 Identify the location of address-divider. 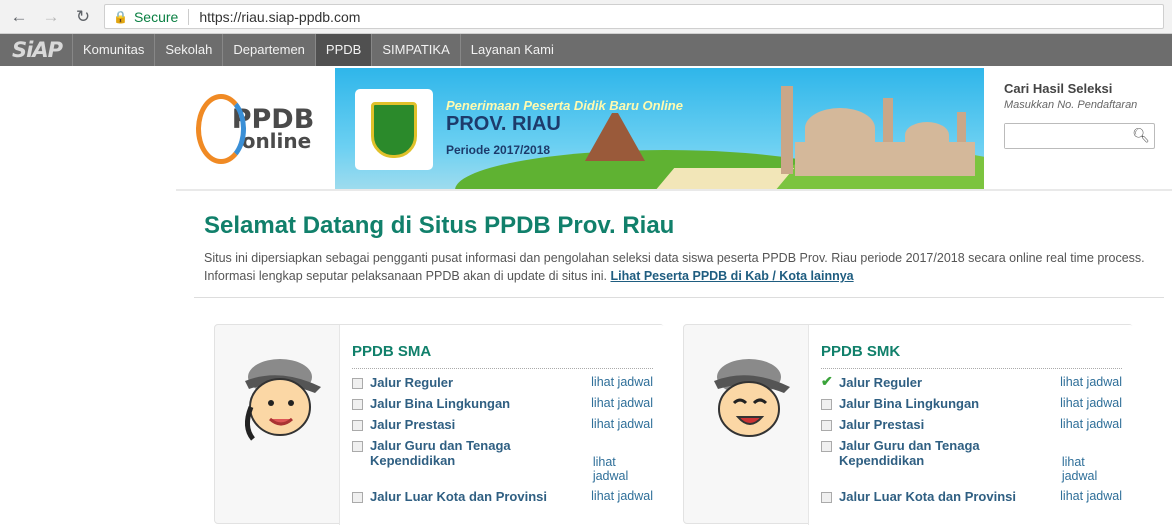
(189, 16).